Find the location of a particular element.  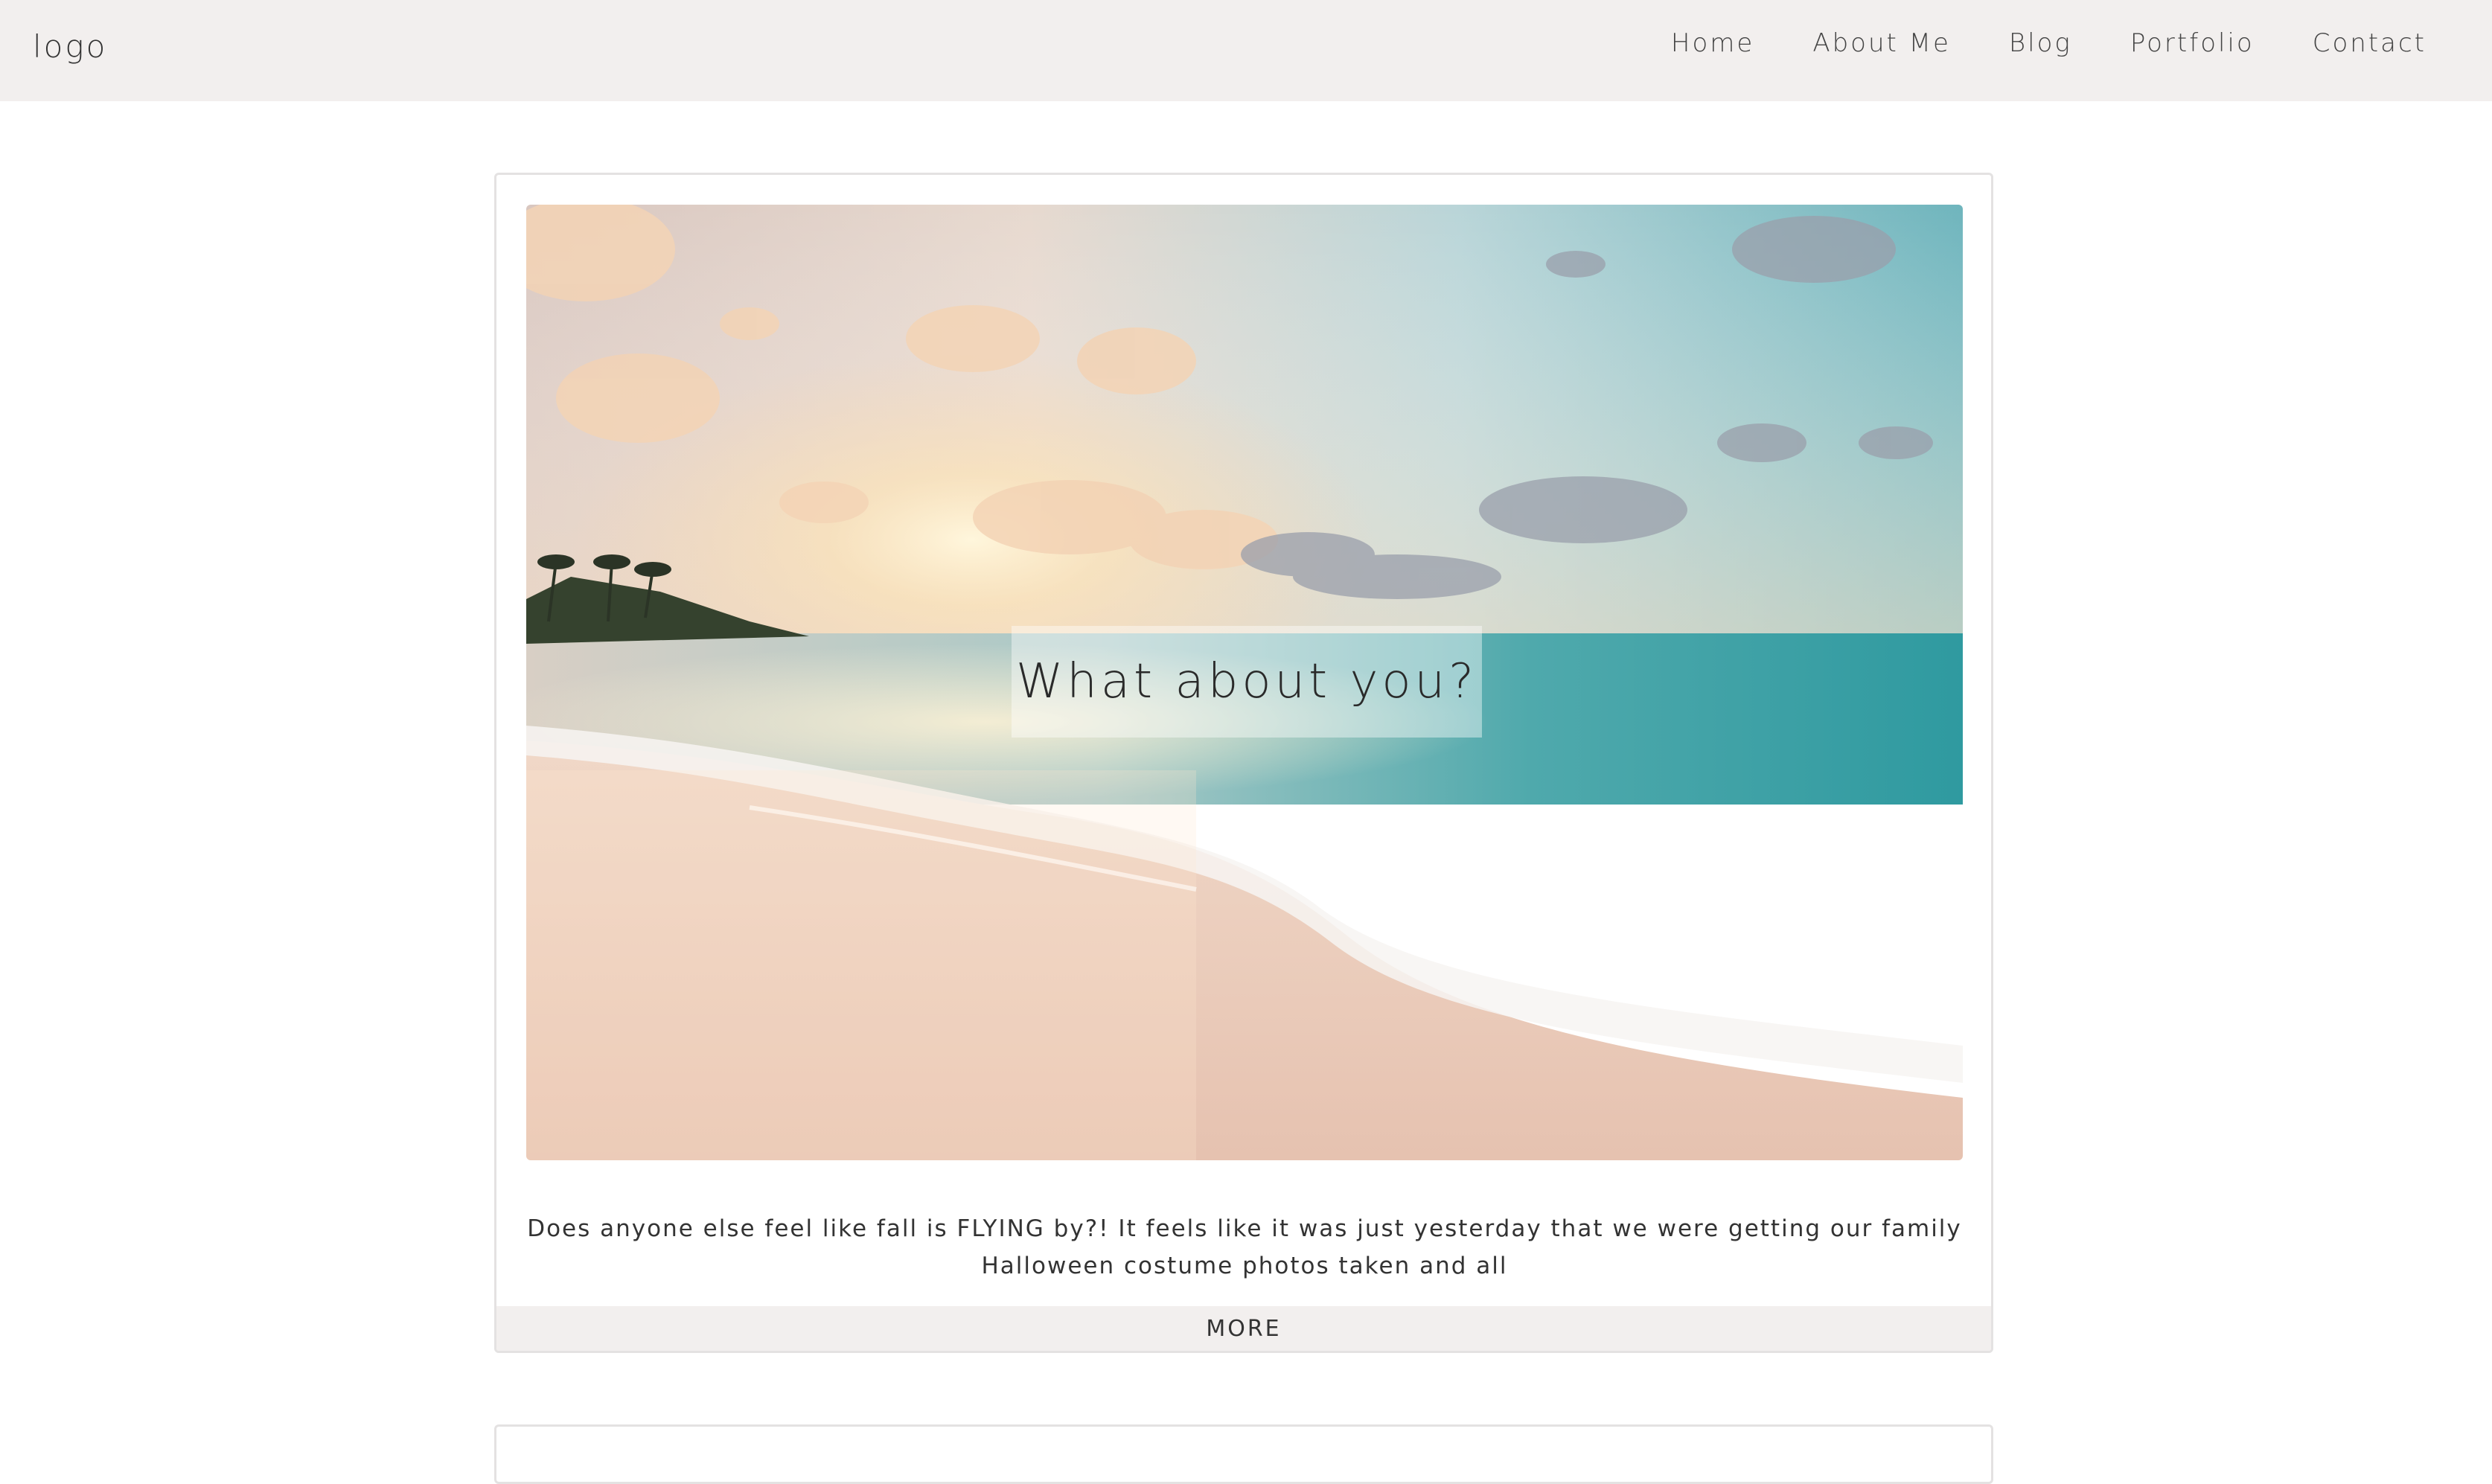

read-more-button: MORE is located at coordinates (1243, 1328).